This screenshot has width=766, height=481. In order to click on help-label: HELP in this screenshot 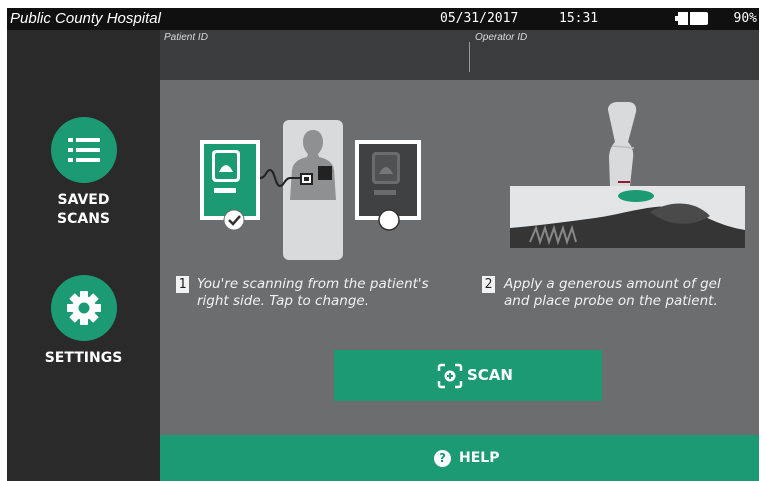, I will do `click(479, 458)`.